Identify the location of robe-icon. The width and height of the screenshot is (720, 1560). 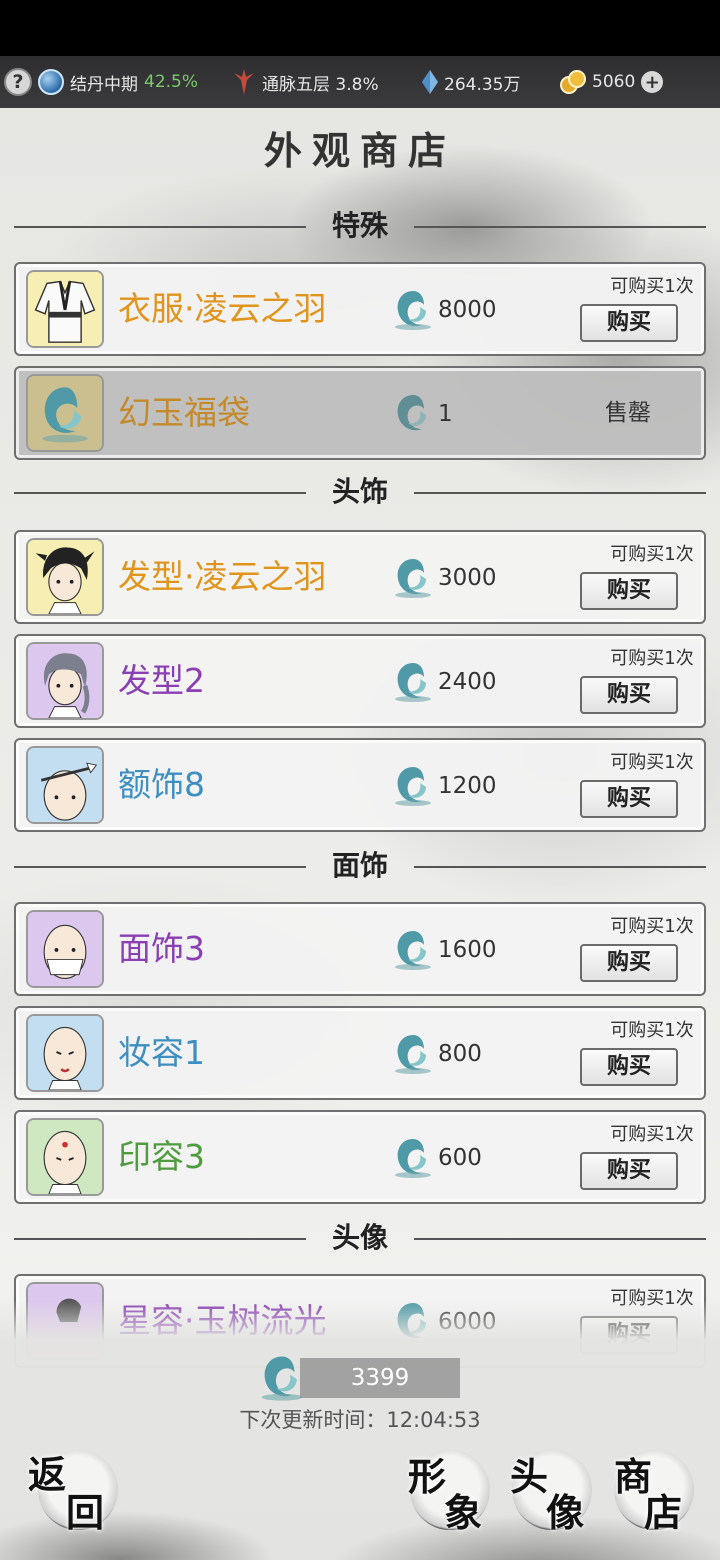
(65, 309).